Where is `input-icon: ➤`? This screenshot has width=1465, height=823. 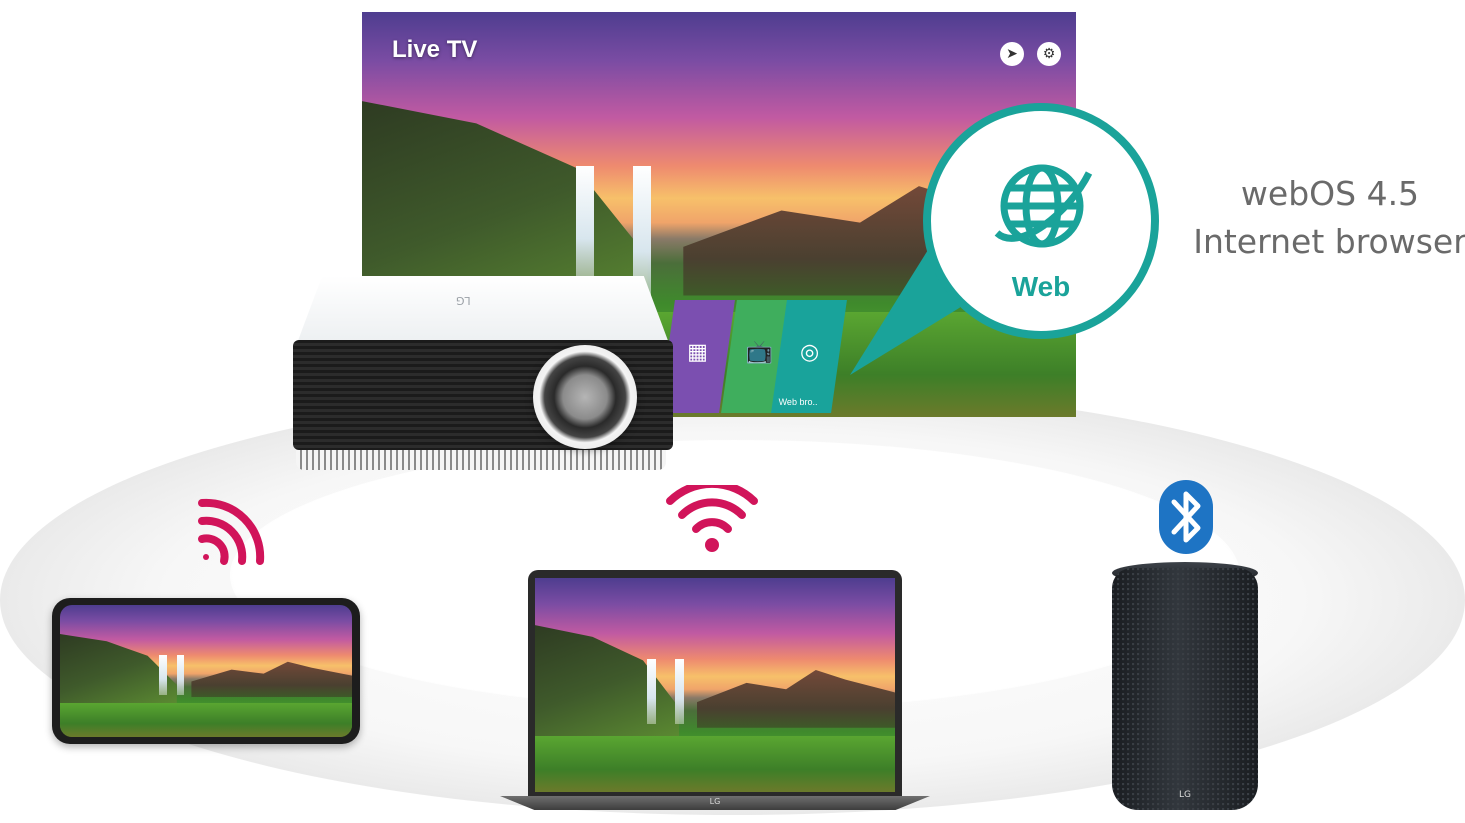 input-icon: ➤ is located at coordinates (1012, 54).